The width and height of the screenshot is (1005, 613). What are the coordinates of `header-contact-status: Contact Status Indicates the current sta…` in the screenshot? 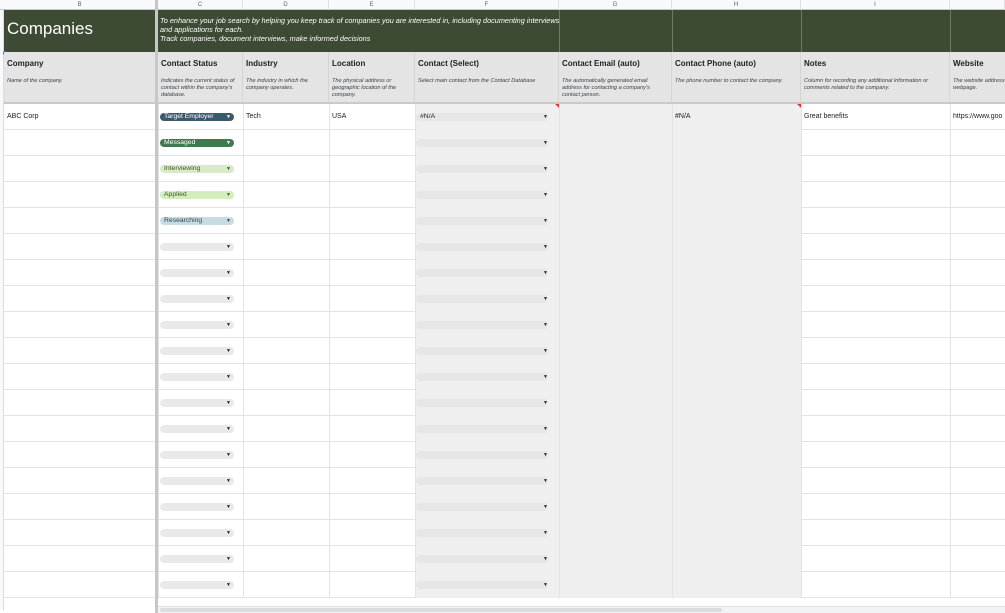 It's located at (200, 77).